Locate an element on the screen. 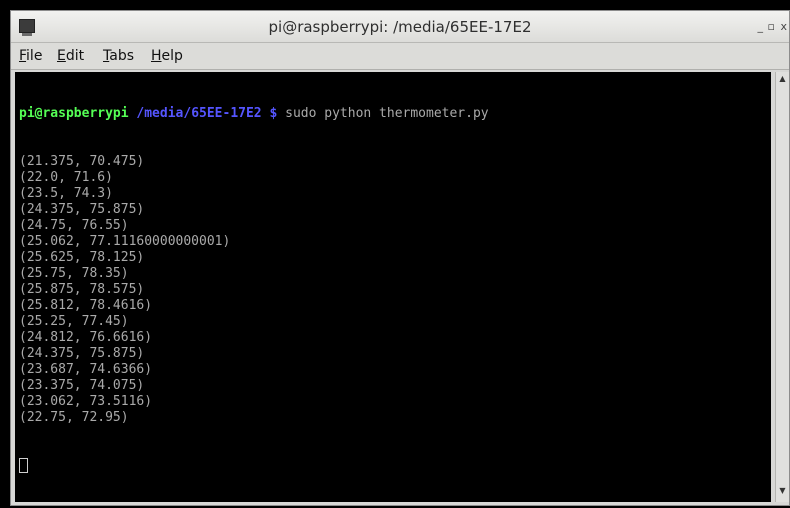 The width and height of the screenshot is (790, 508). output-line: (25.625, 78.125) is located at coordinates (82, 257).